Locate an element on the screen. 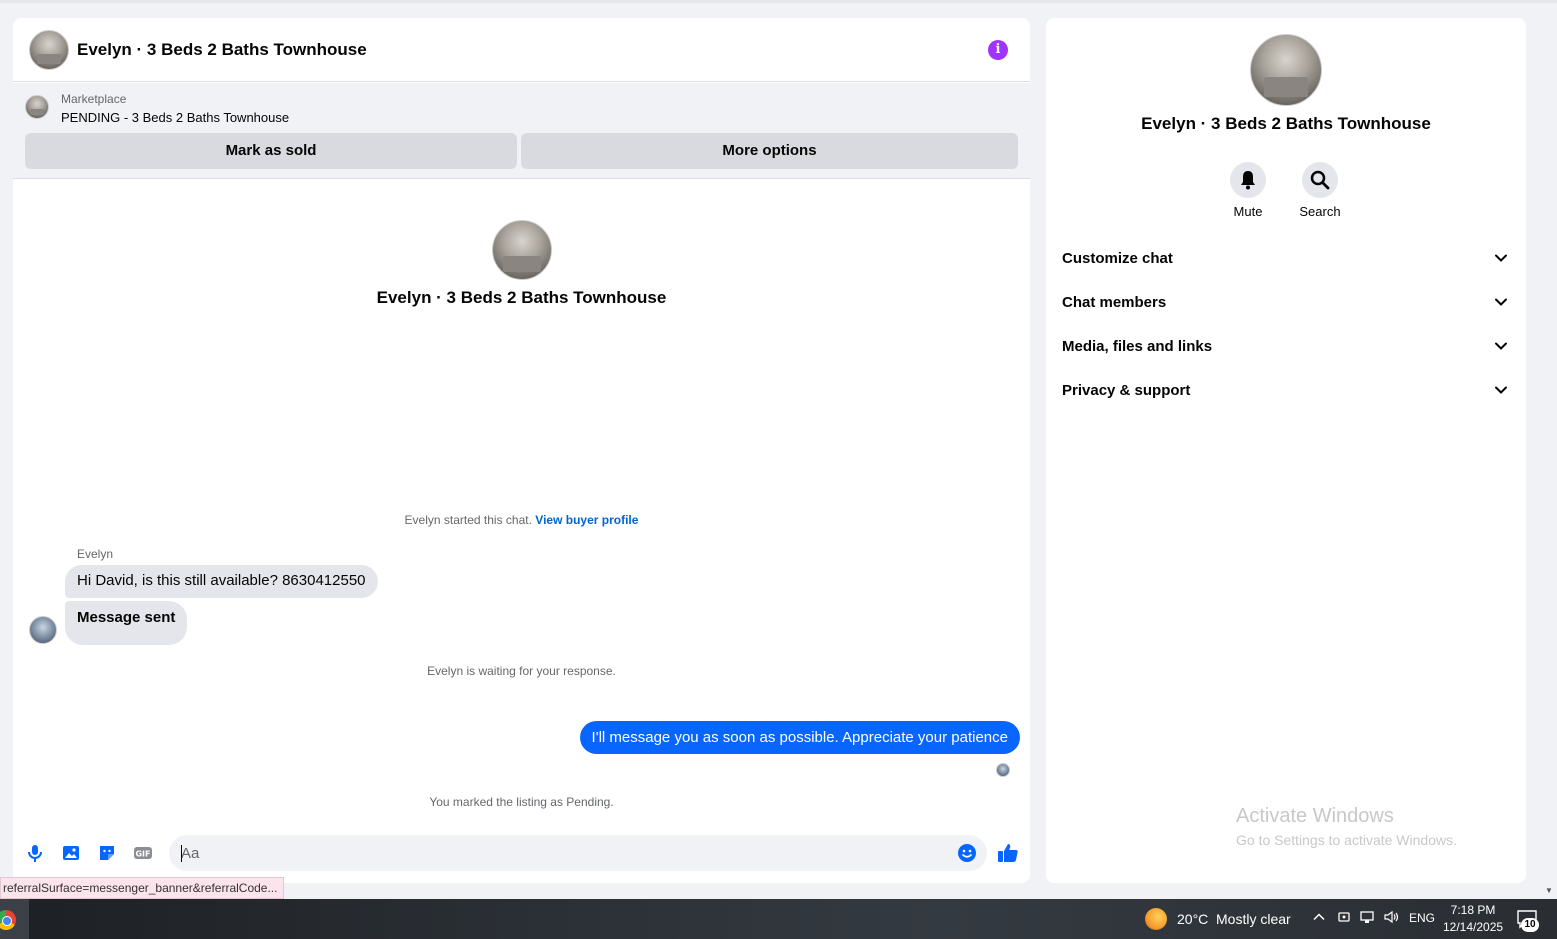  chrome-icon is located at coordinates (8, 920).